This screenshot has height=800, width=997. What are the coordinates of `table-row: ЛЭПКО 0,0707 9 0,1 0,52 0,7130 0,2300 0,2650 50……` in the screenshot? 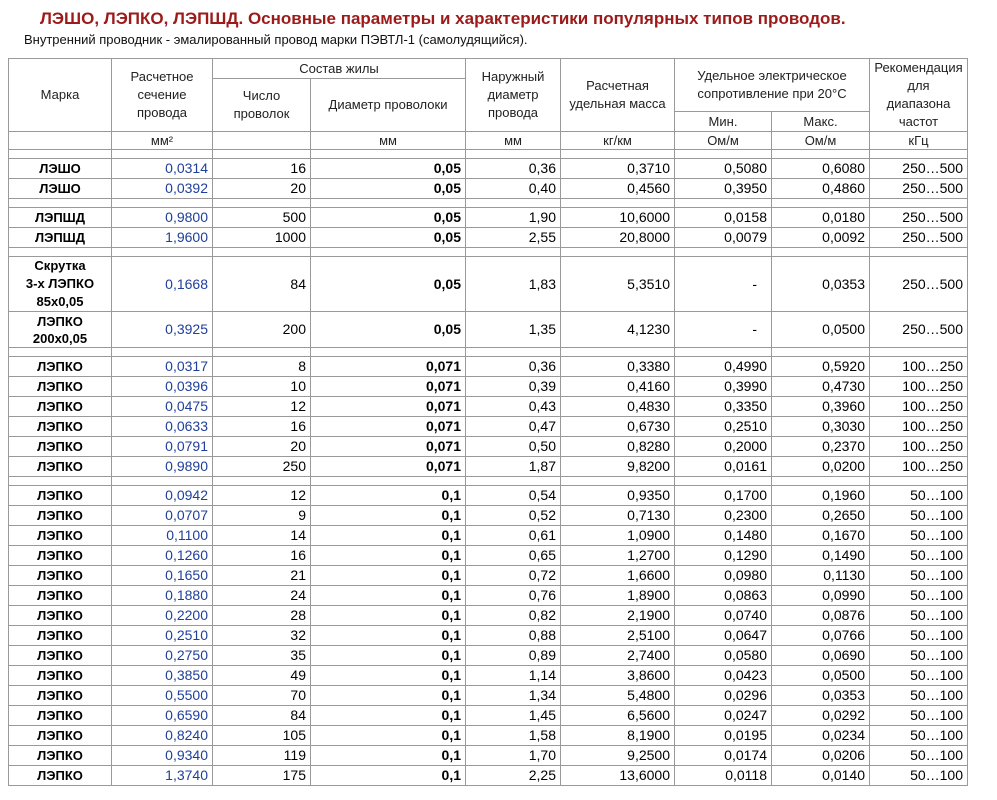 It's located at (488, 515).